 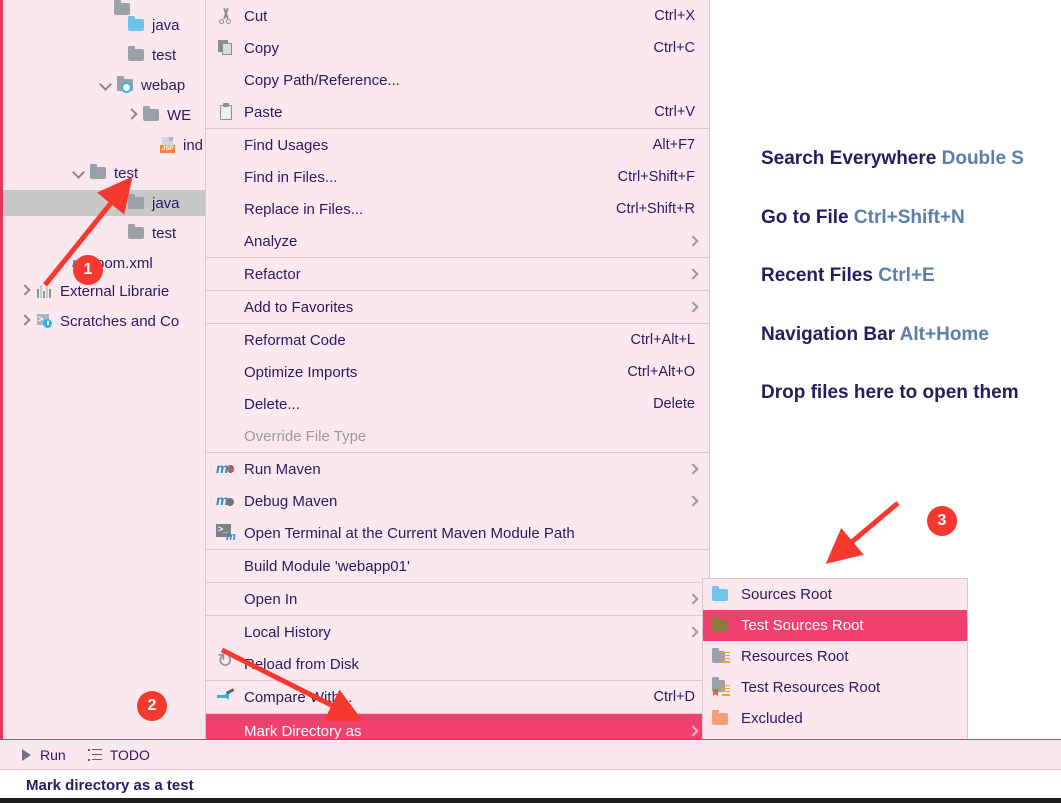 I want to click on tree-row-scratches: > Scratches and Co, so click(x=109, y=321).